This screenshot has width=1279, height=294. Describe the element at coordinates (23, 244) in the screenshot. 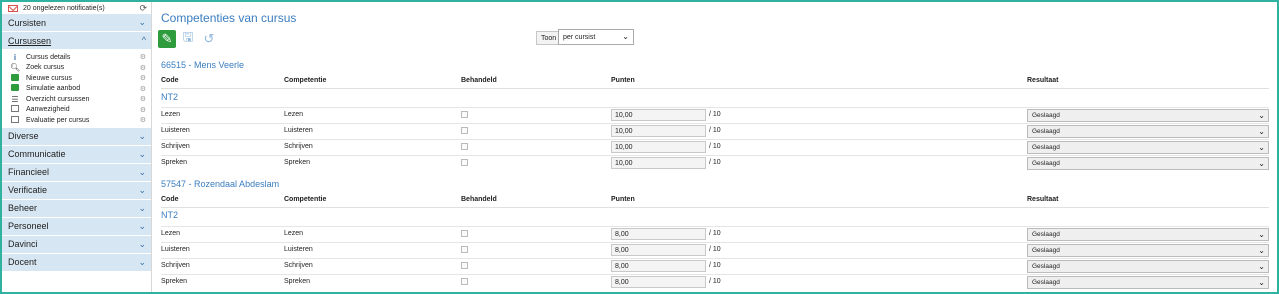

I see `sidebar-section-label: Davinci` at that location.